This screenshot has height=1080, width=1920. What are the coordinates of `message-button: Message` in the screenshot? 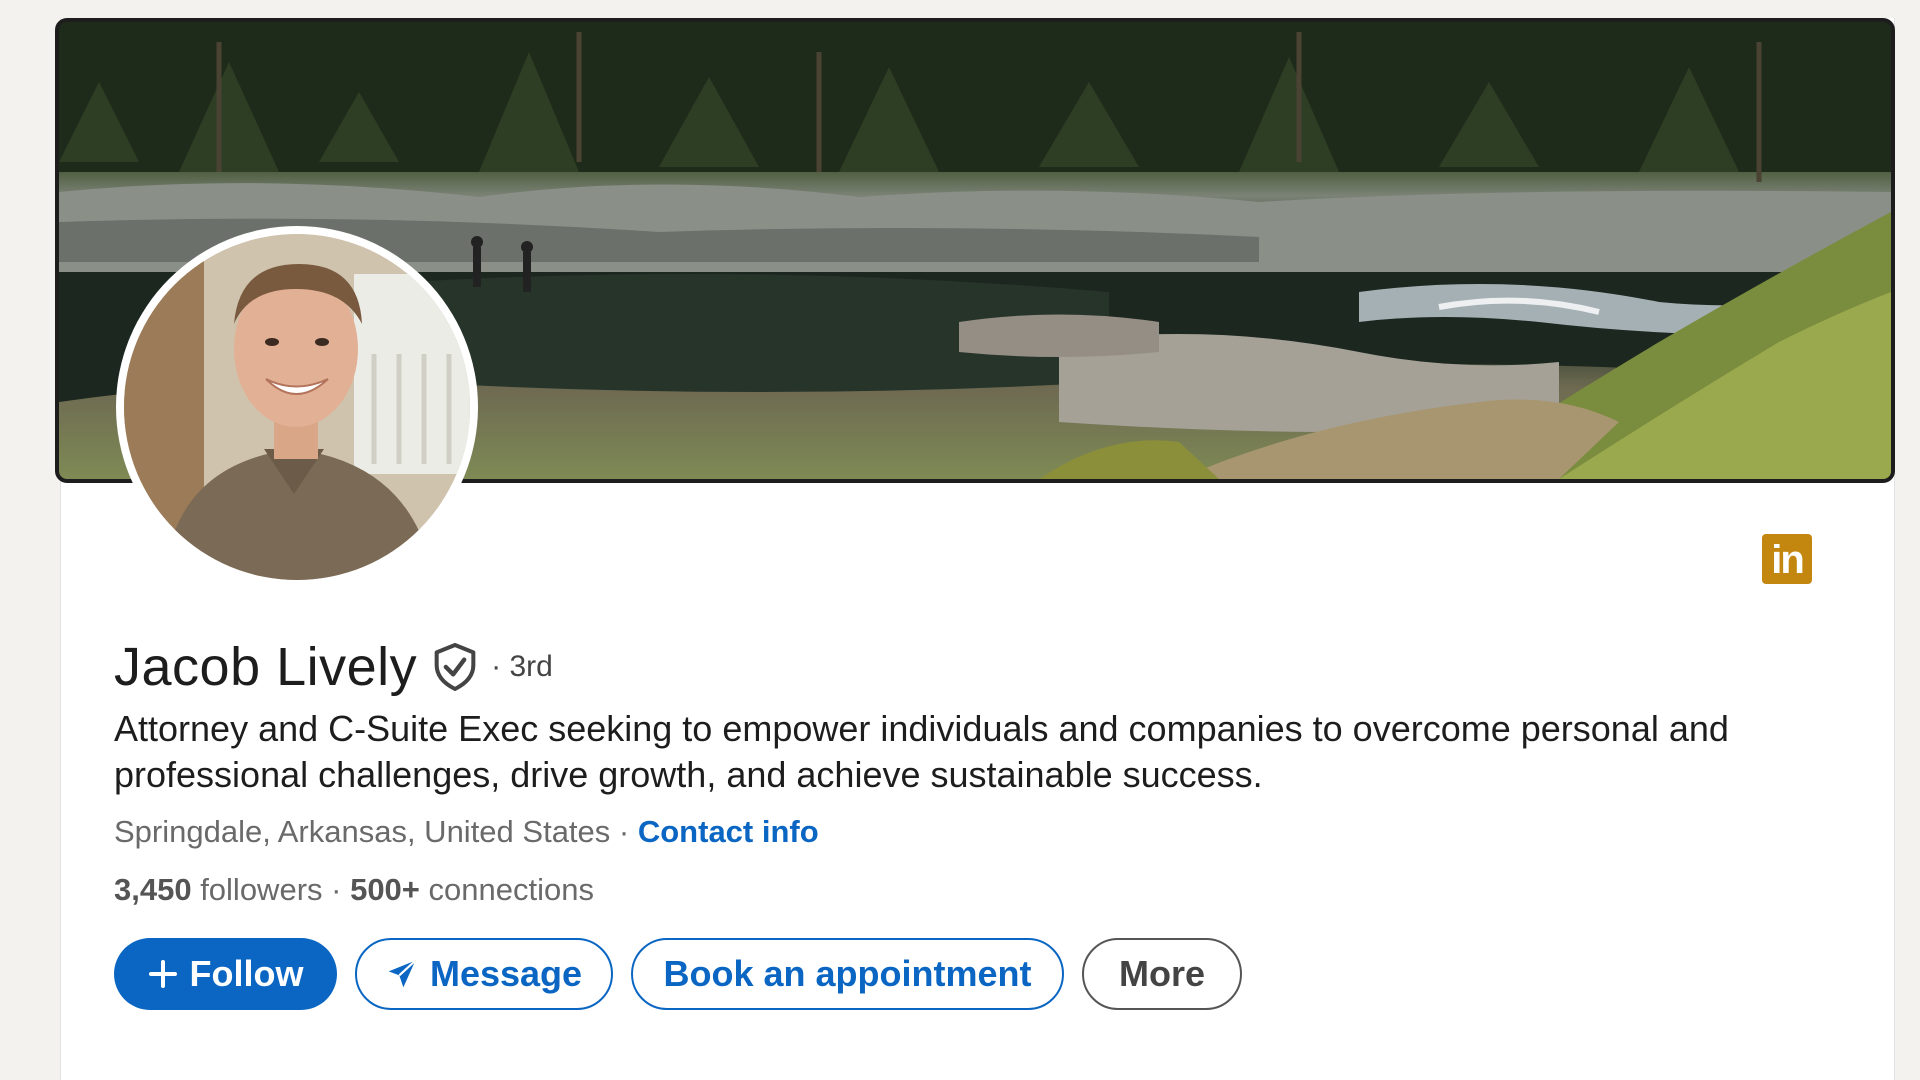 It's located at (484, 974).